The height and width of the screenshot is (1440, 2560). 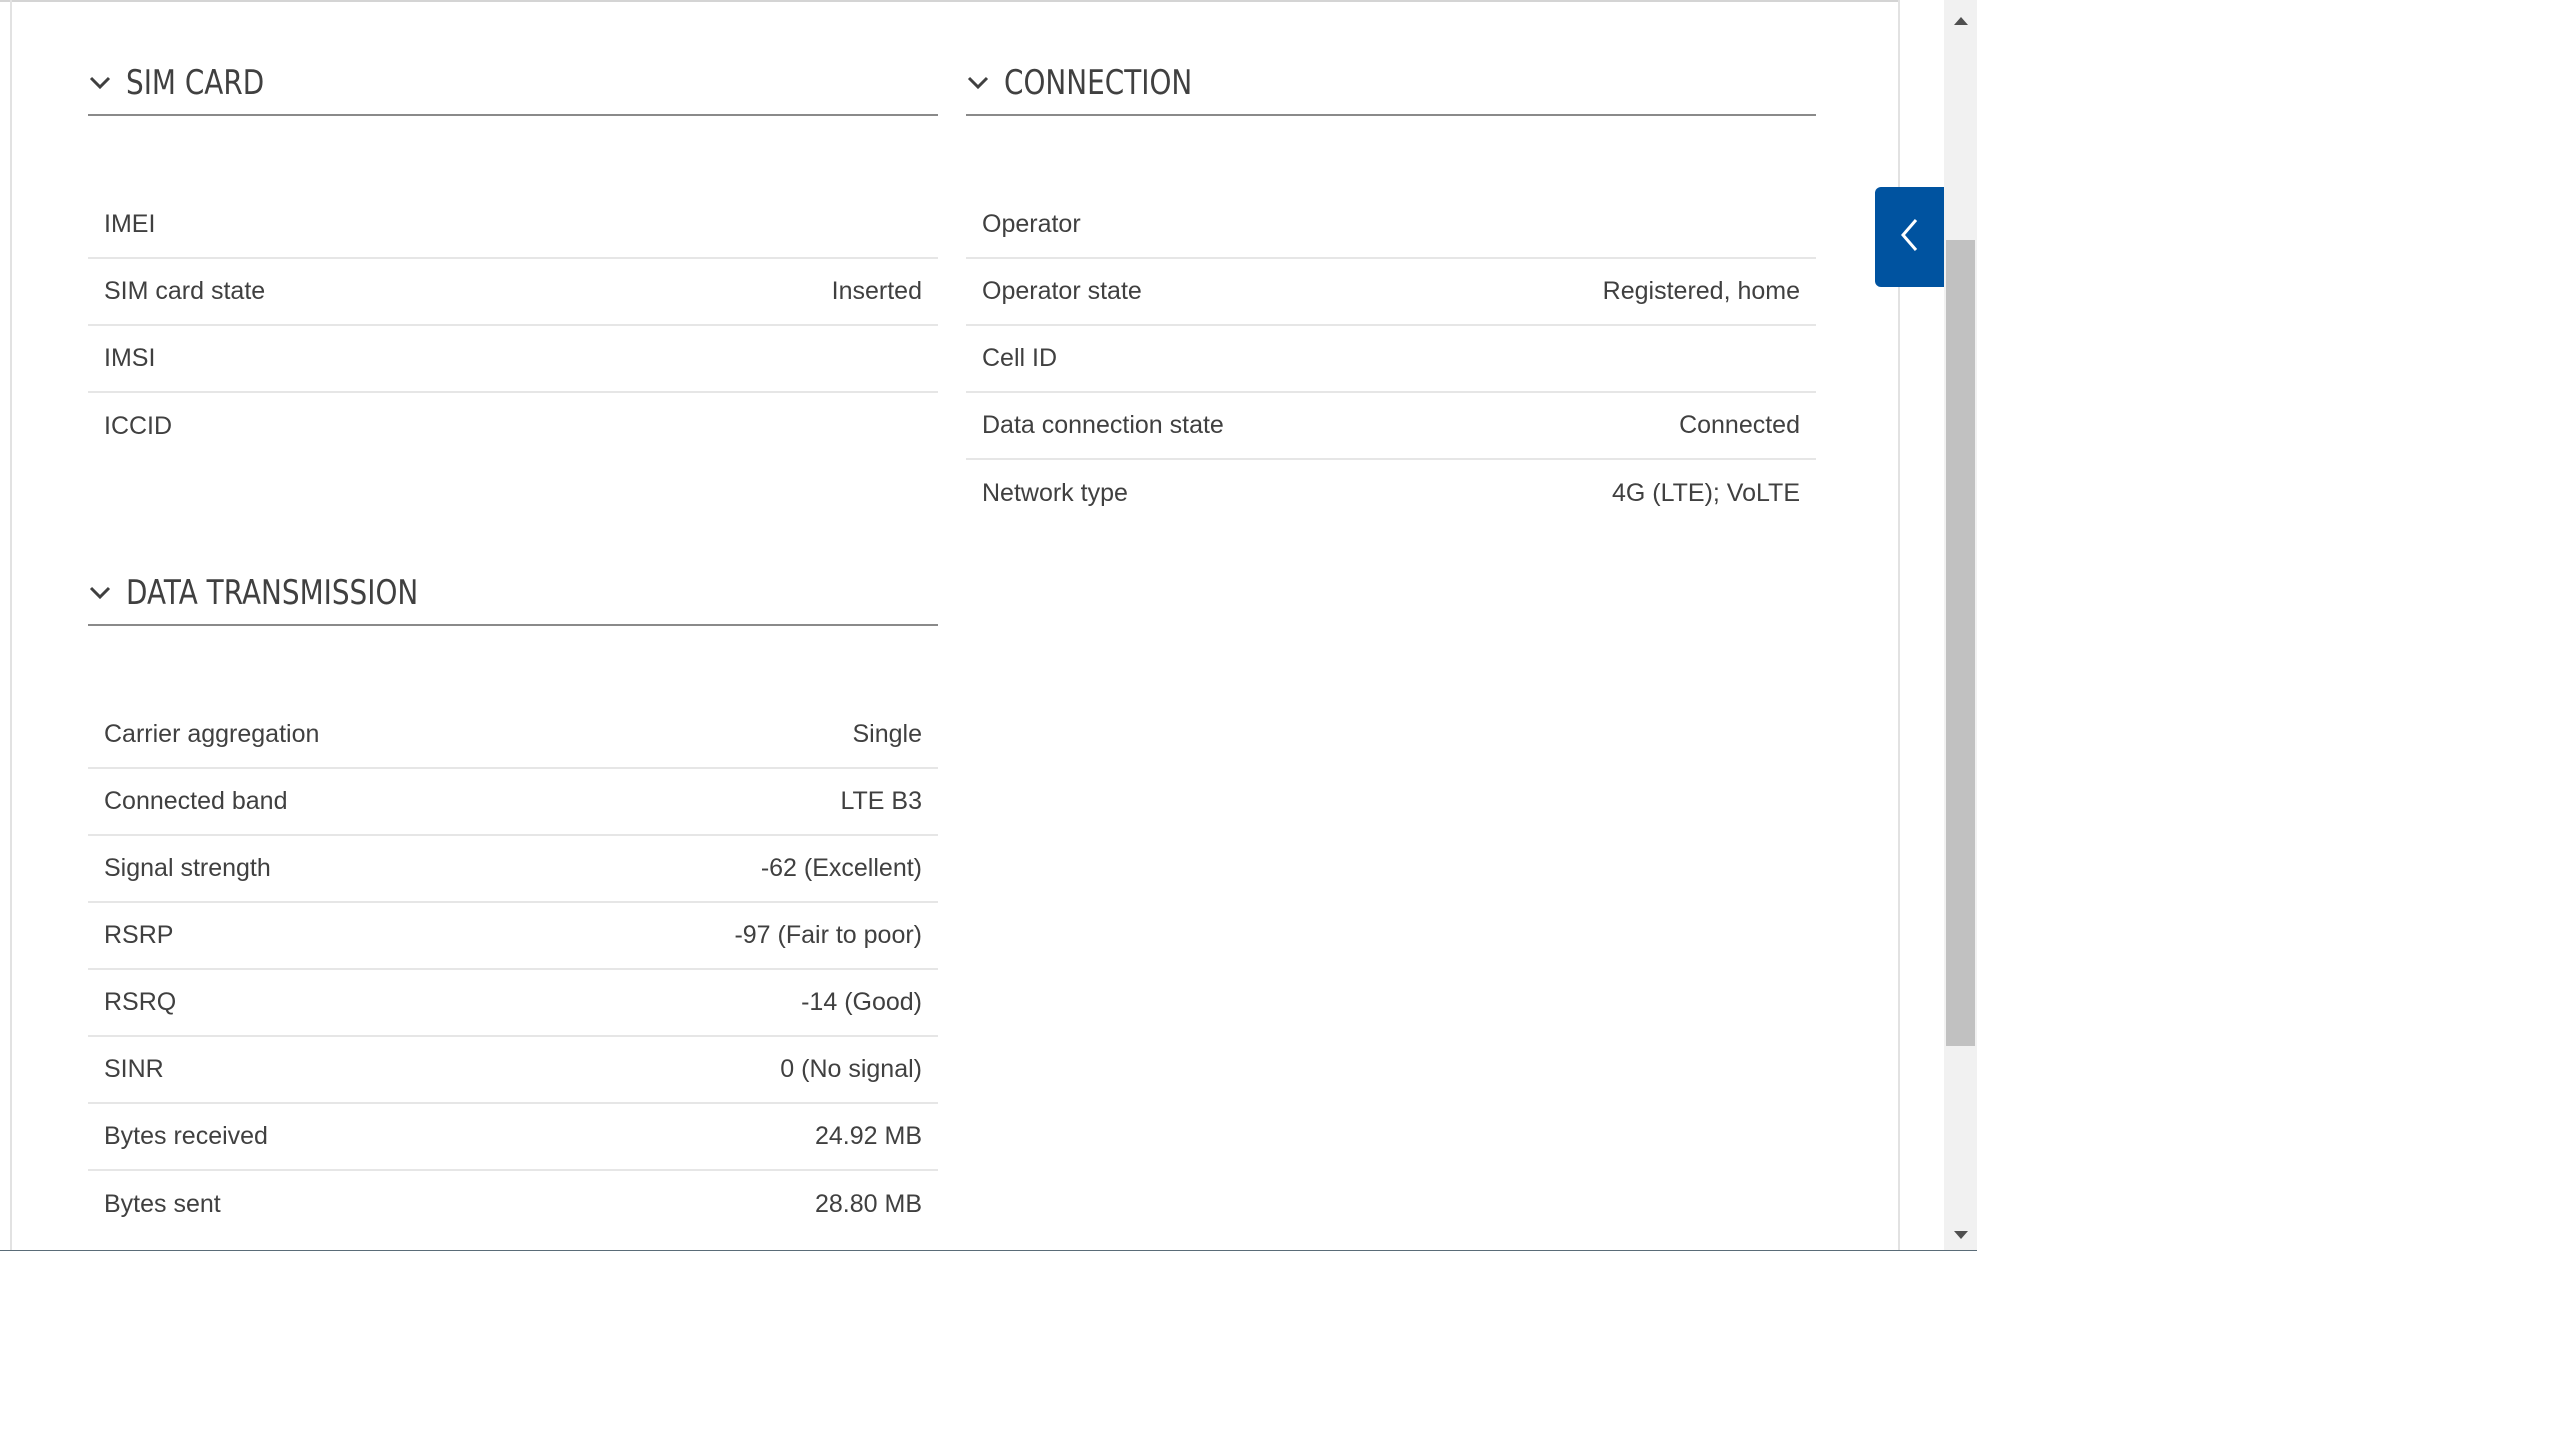 I want to click on table-row: Cell ID, so click(x=1391, y=359).